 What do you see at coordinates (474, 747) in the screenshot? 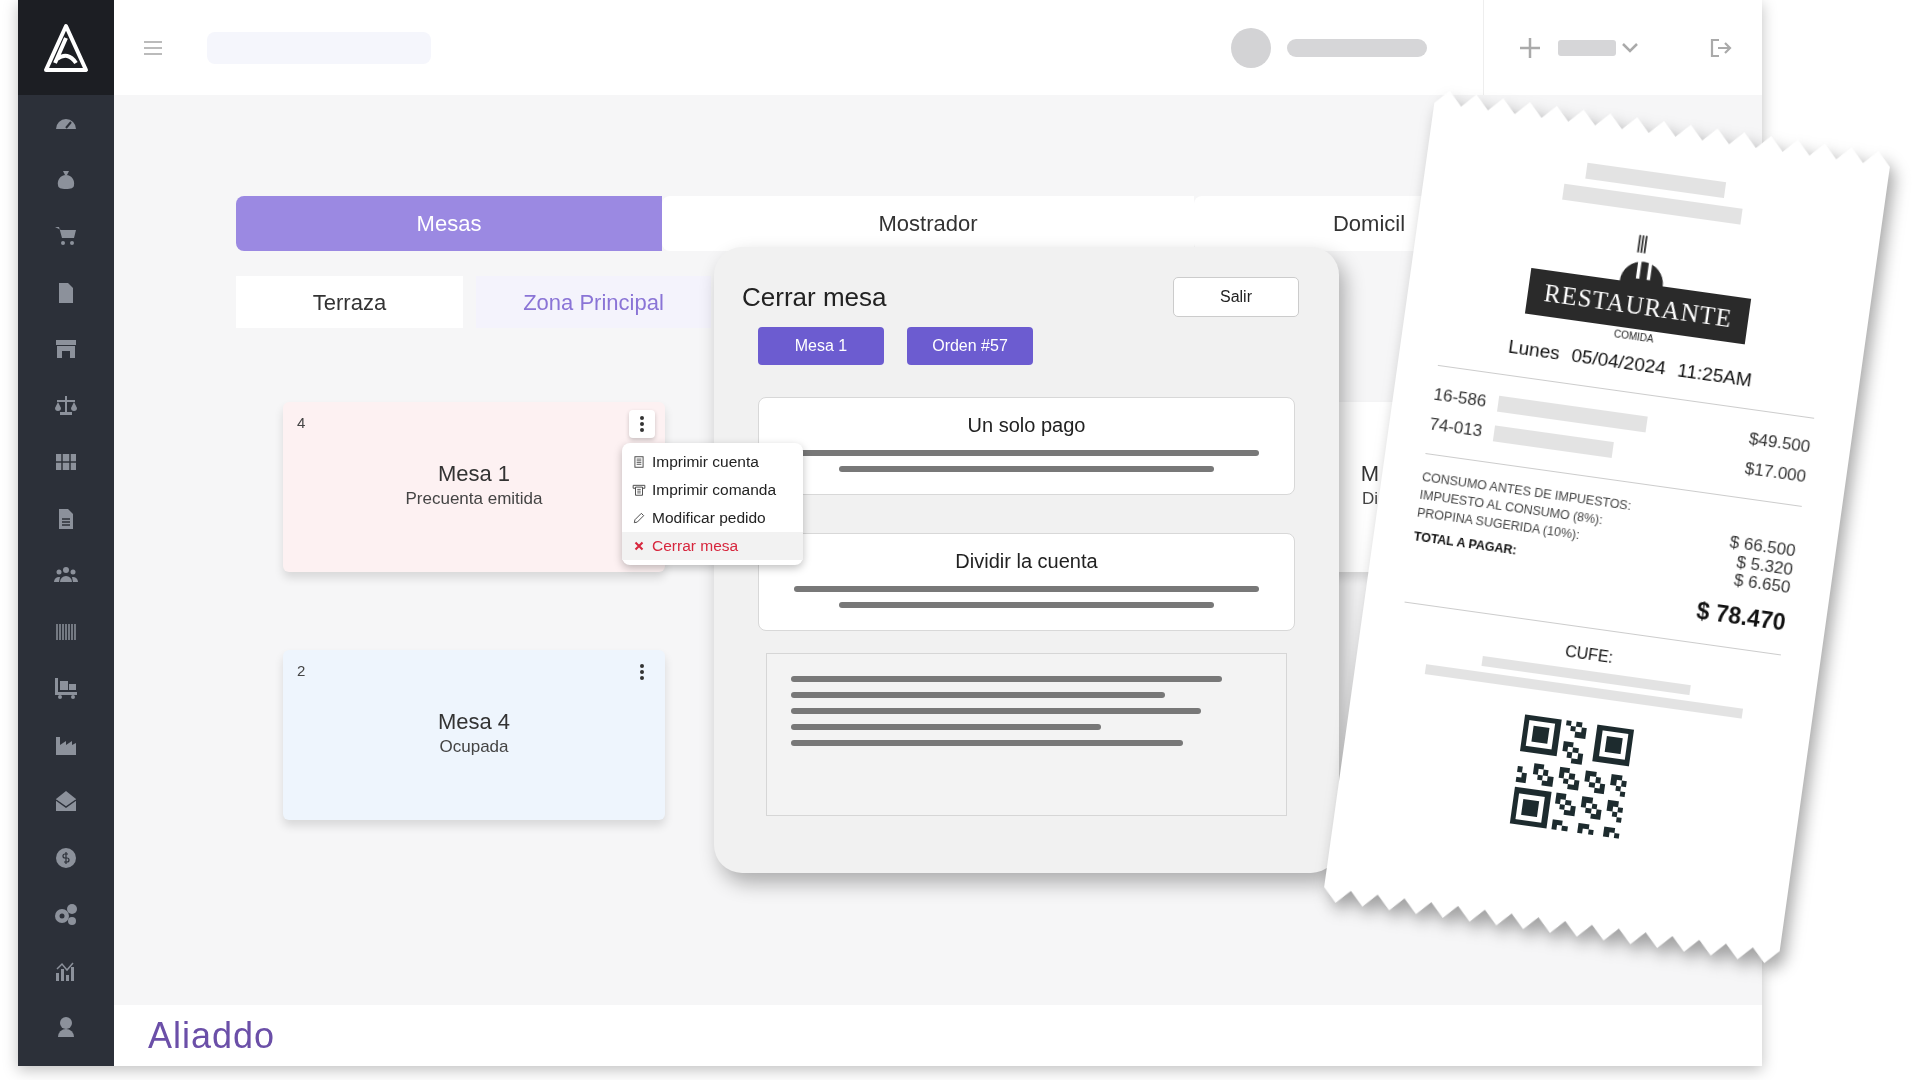
I see `table-status: Ocupada` at bounding box center [474, 747].